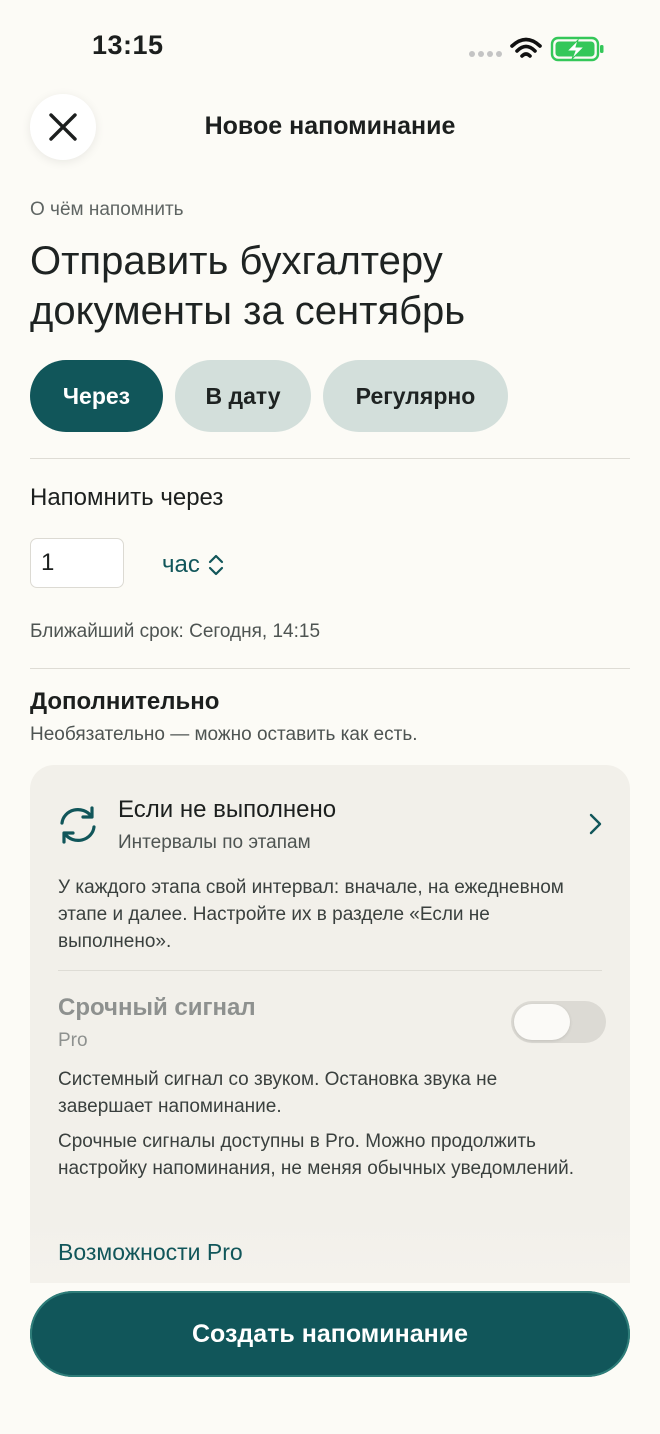 The image size is (660, 1434). I want to click on if-not-done-title: Если не выполнено, so click(227, 809).